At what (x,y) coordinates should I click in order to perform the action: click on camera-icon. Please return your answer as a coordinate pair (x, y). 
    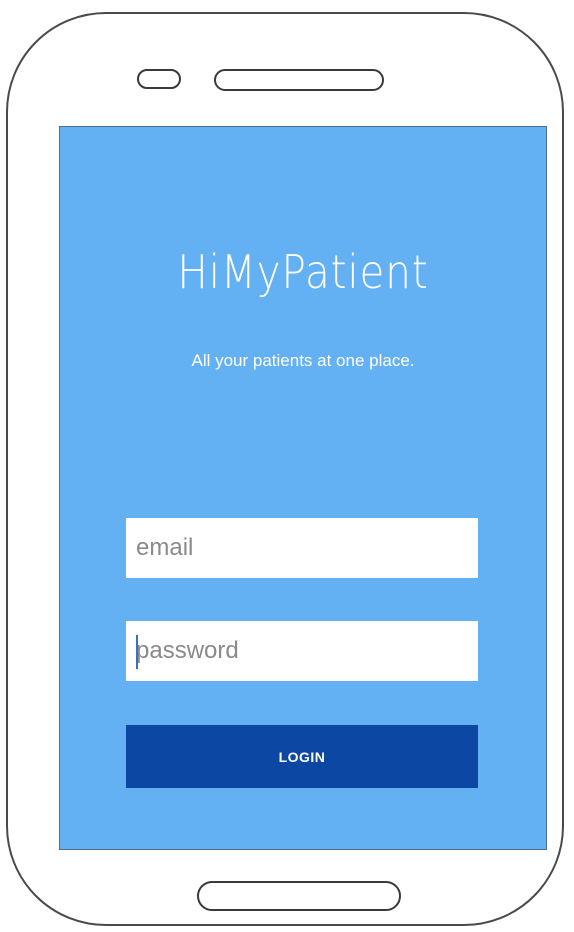
    Looking at the image, I should click on (159, 79).